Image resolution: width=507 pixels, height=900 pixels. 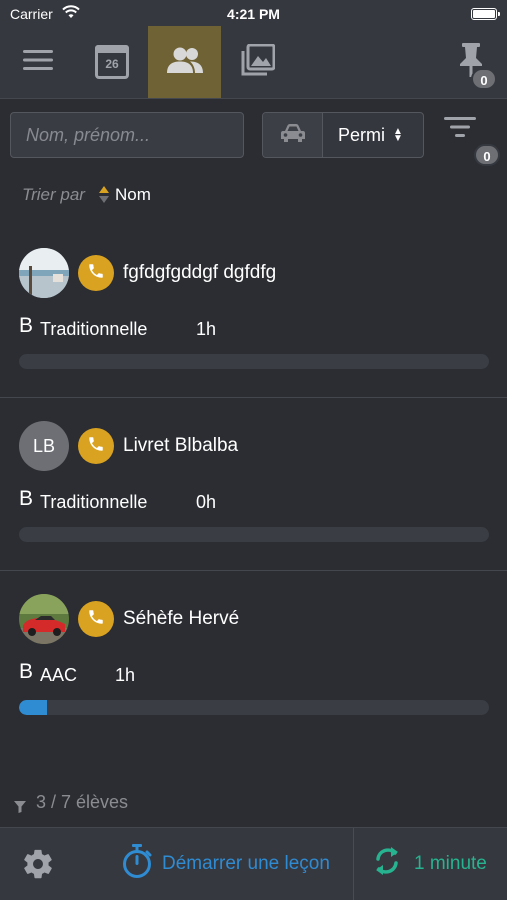 I want to click on student-count-label: 3 / 7 élèves, so click(x=82, y=802).